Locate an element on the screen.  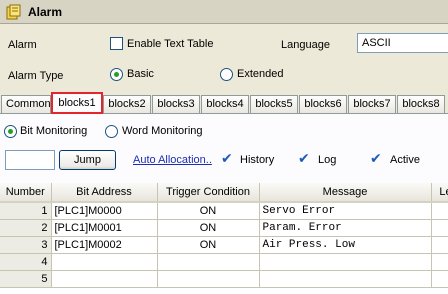
table-row: 1 [PLC1]M0000 ON Servo Error is located at coordinates (224, 211).